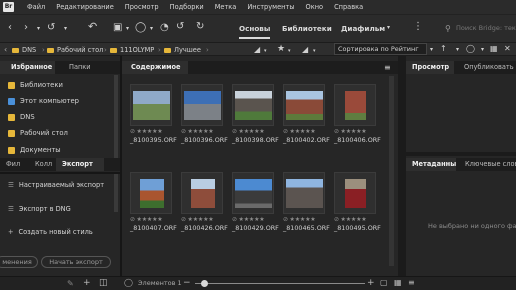 The width and height of the screenshot is (516, 290). Describe the element at coordinates (315, 7) in the screenshot. I see `menu-window: Окно` at that location.